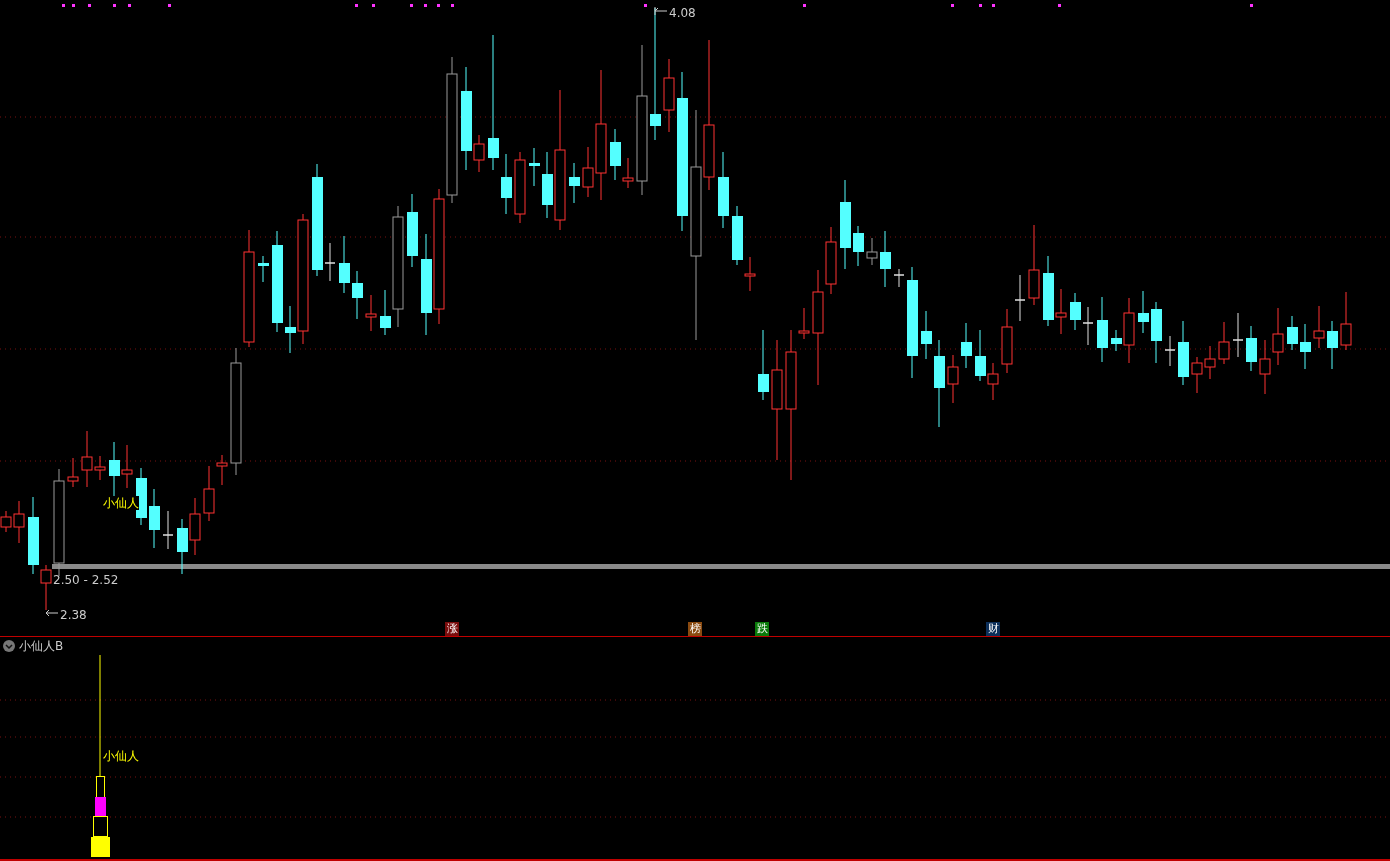  What do you see at coordinates (452, 629) in the screenshot?
I see `badge: 涨` at bounding box center [452, 629].